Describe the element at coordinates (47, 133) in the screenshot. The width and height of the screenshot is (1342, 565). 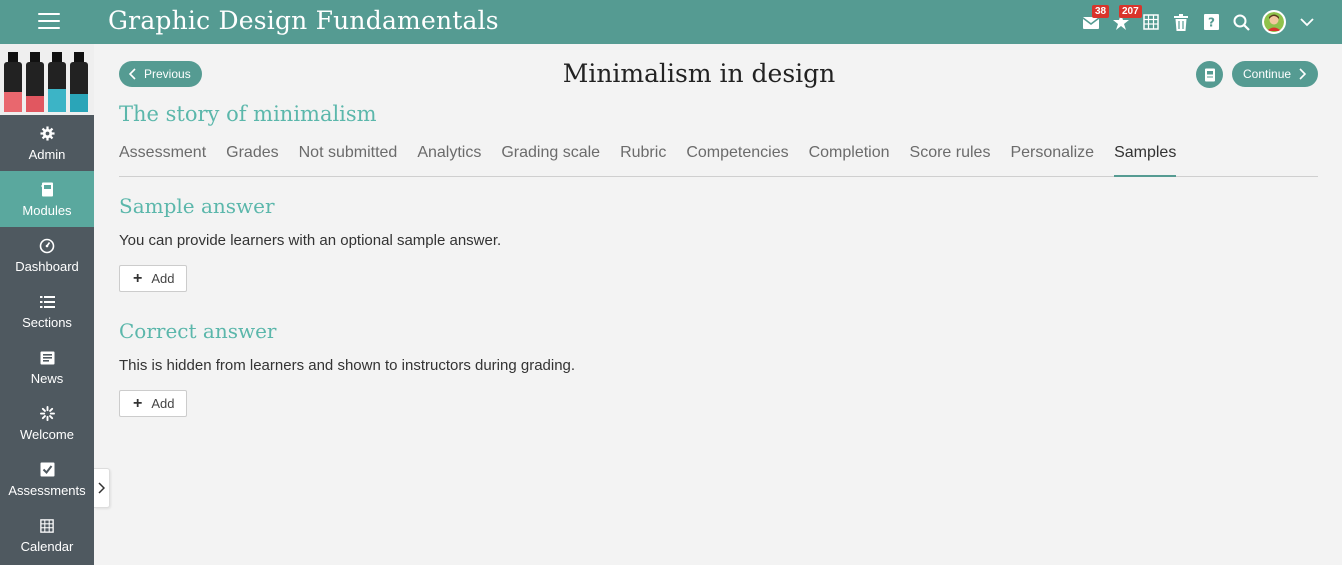
I see `gear-icon` at that location.